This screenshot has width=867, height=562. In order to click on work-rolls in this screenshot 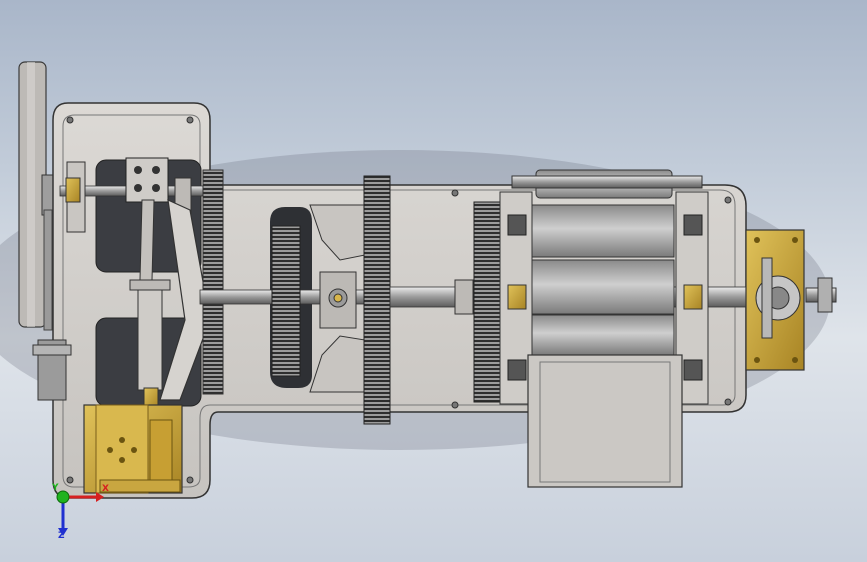, I will do `click(603, 280)`.